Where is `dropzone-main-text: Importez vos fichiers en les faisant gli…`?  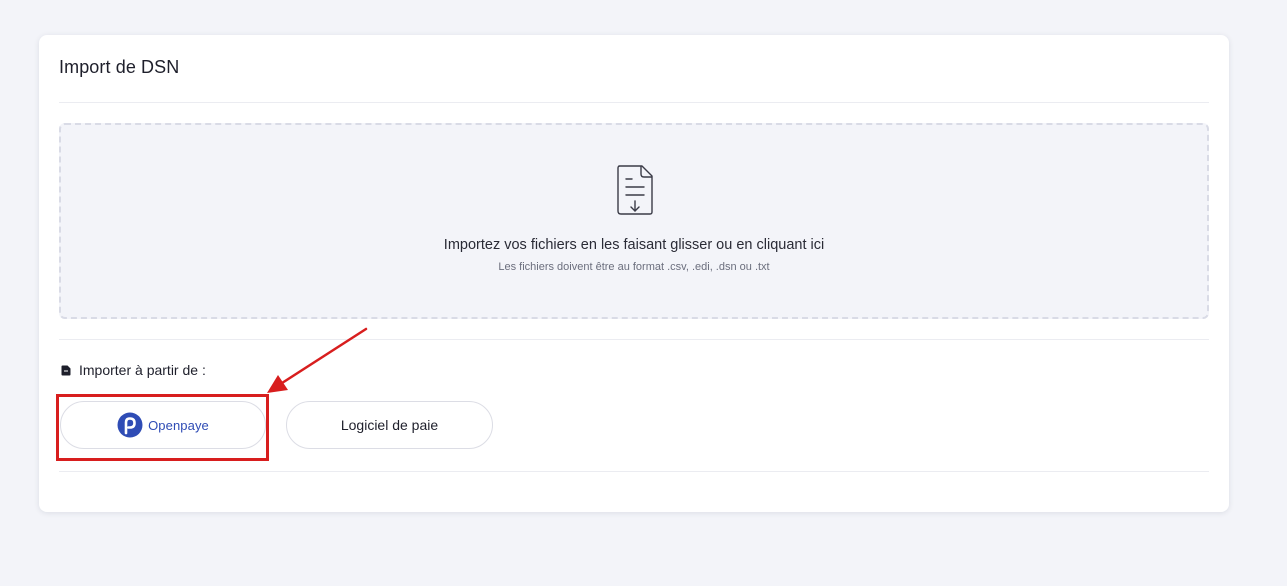 dropzone-main-text: Importez vos fichiers en les faisant gli… is located at coordinates (634, 245).